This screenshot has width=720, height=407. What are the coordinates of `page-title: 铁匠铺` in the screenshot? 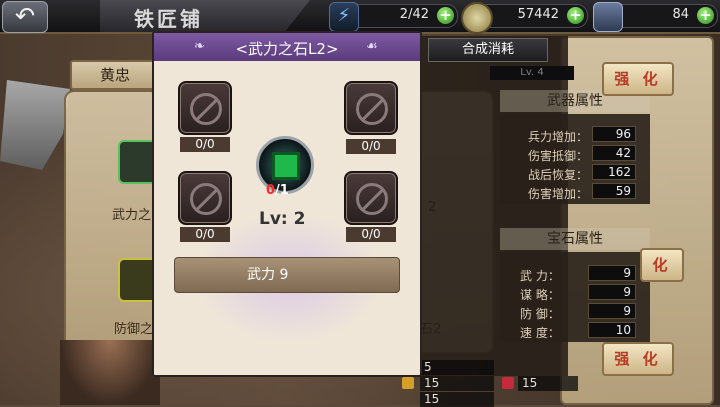 It's located at (168, 19).